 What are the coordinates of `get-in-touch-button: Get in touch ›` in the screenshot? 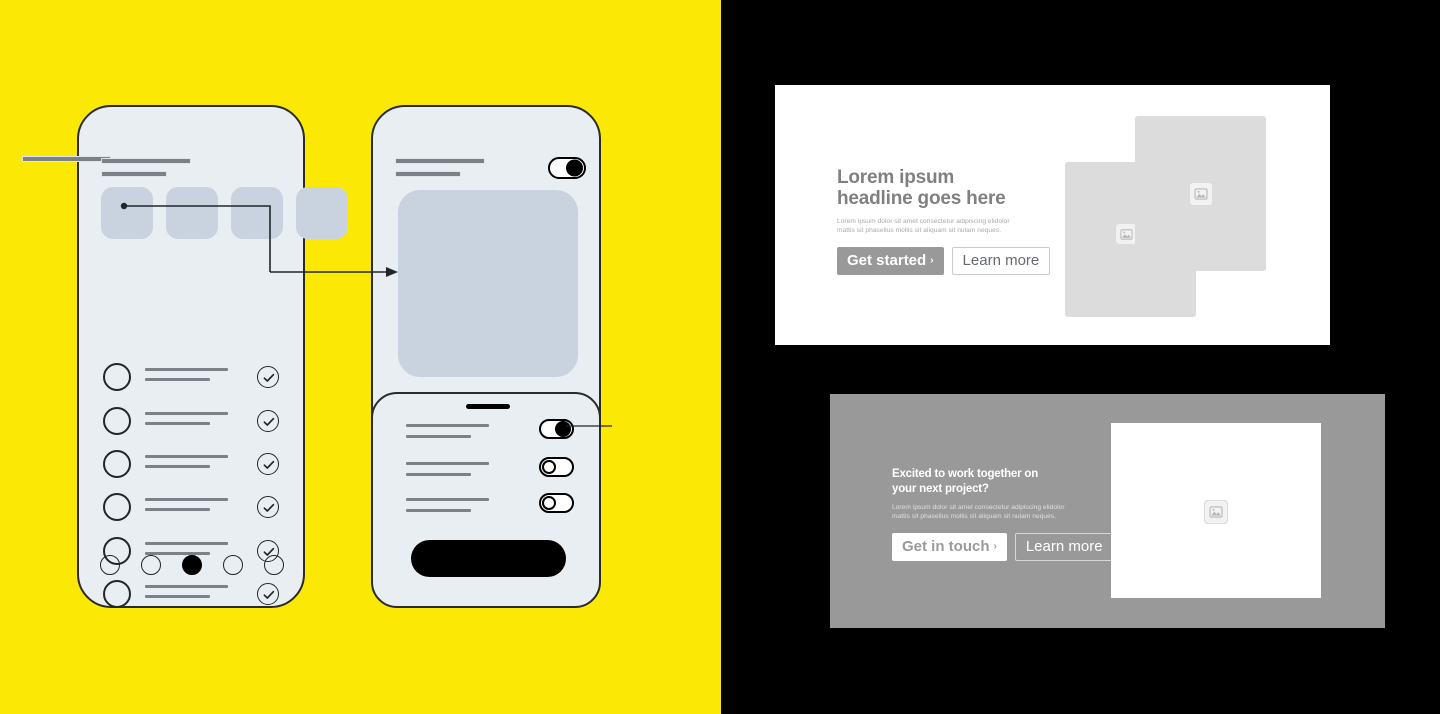 It's located at (949, 546).